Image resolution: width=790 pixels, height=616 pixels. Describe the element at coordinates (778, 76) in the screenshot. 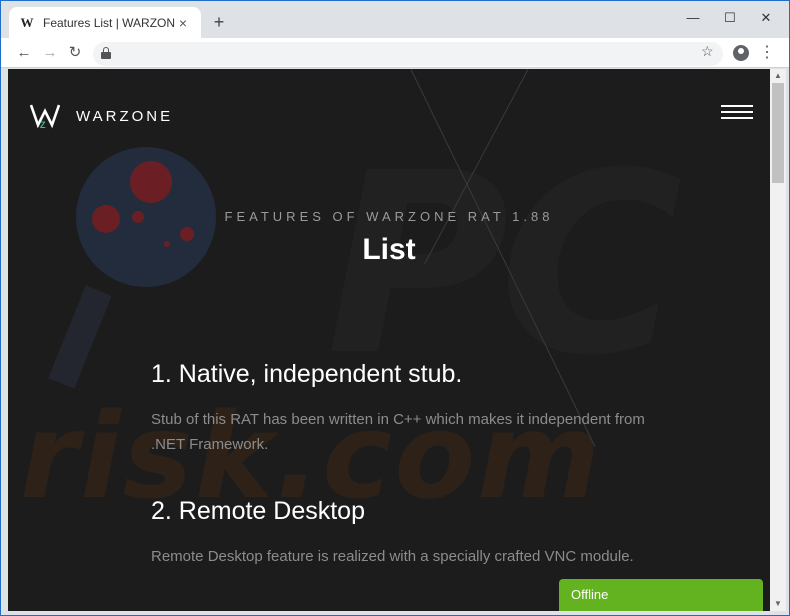

I see `scroll-up-arrow-icon: ▲` at that location.